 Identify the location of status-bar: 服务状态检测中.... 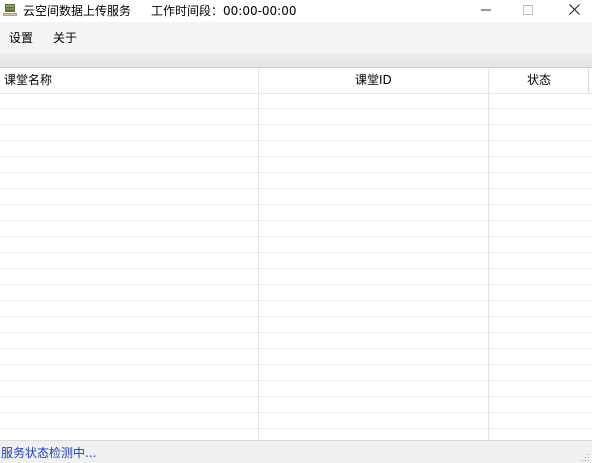
(296, 451).